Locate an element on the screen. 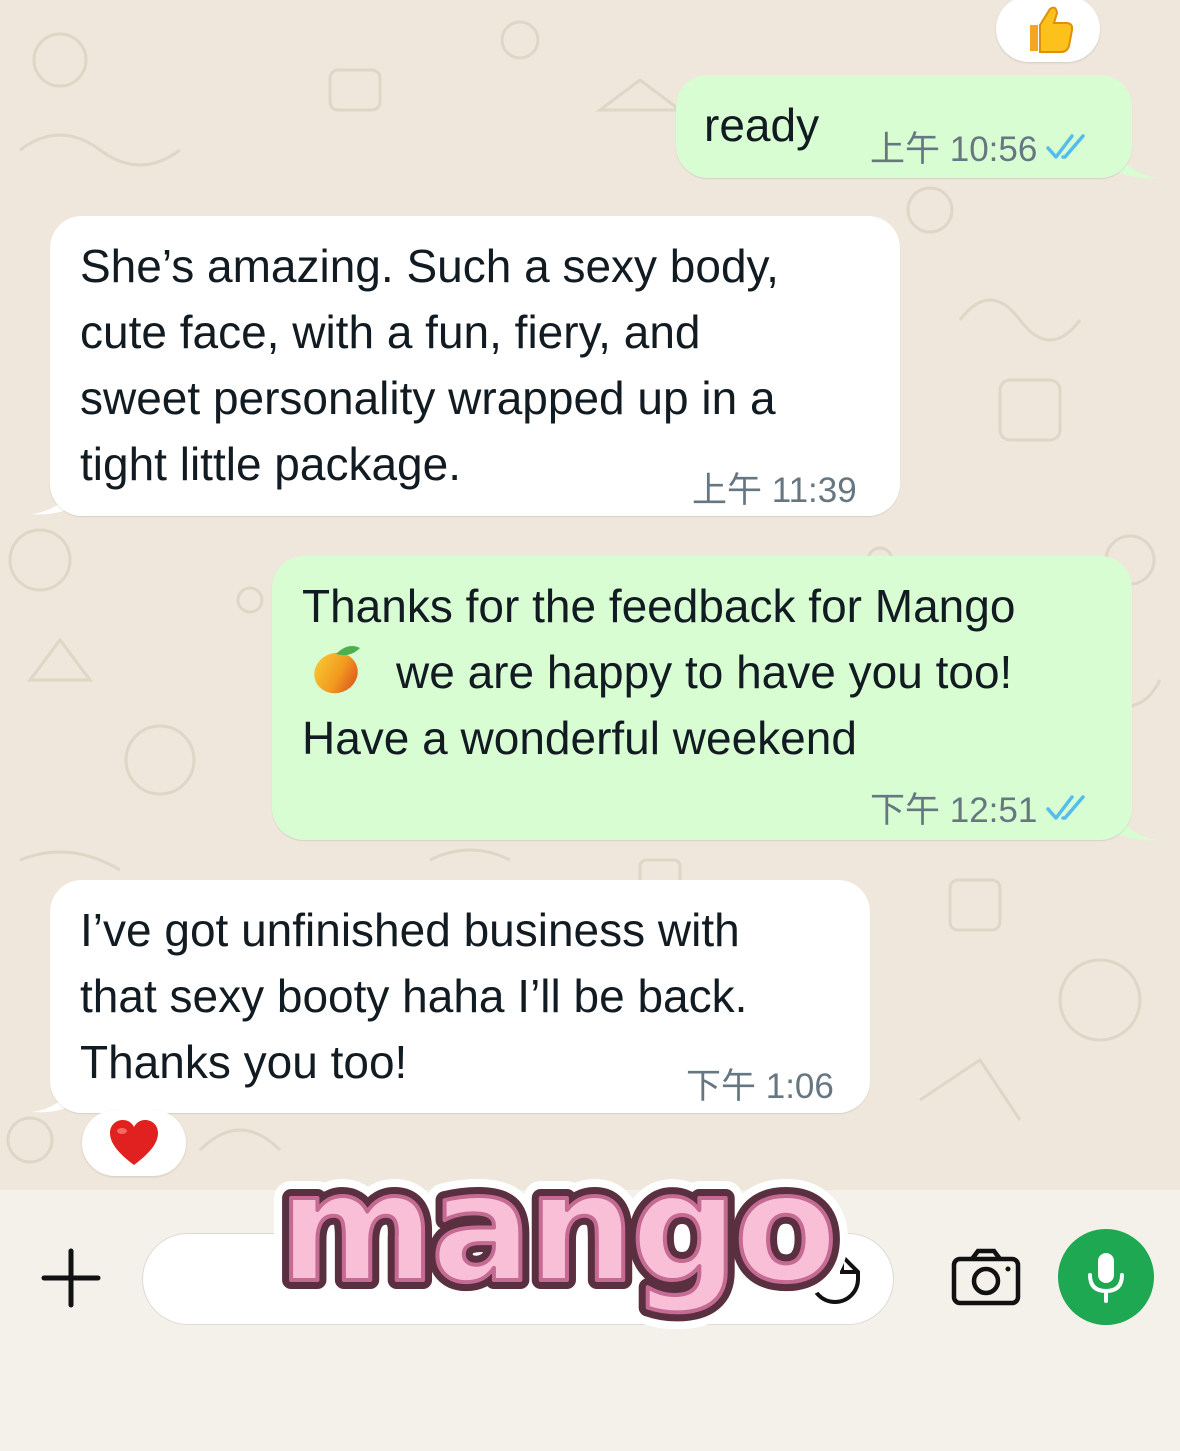  camera-icon is located at coordinates (986, 1277).